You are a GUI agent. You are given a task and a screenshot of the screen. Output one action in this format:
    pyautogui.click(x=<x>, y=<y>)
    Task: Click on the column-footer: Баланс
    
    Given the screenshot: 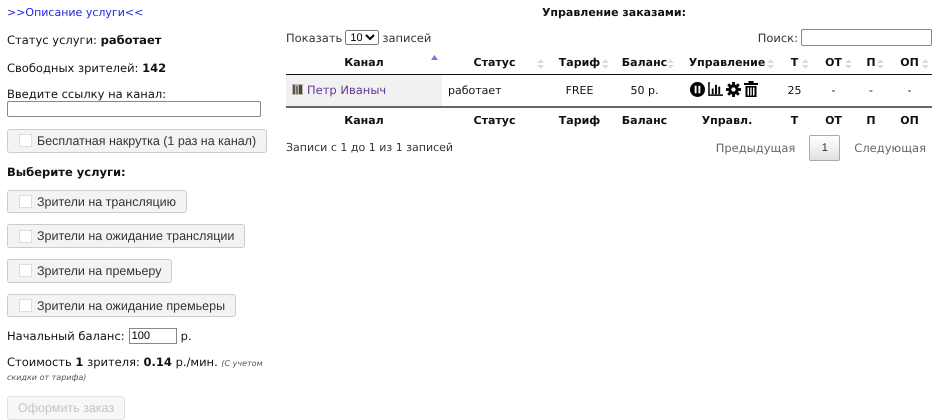 What is the action you would take?
    pyautogui.click(x=644, y=119)
    